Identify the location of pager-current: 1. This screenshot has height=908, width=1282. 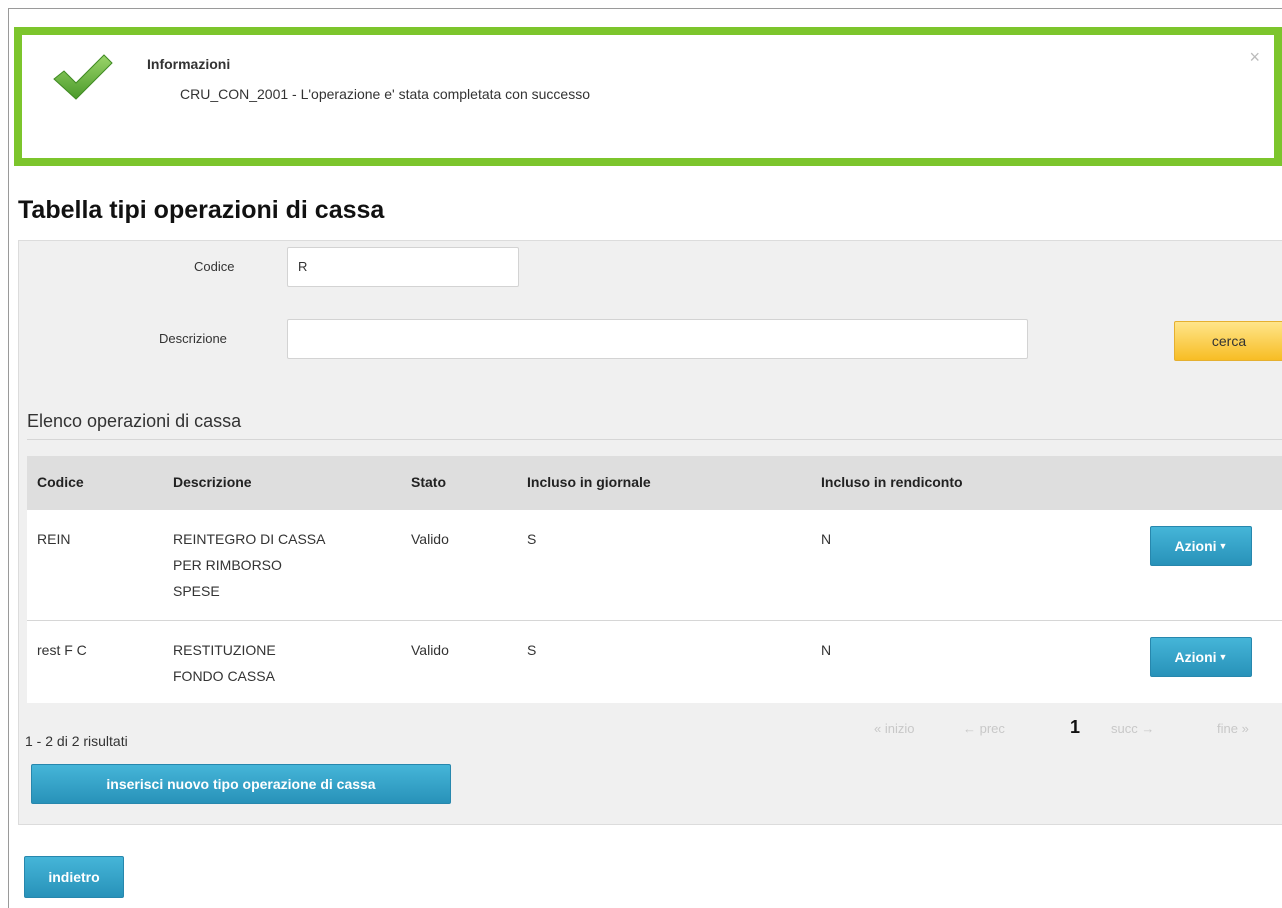
(1075, 727).